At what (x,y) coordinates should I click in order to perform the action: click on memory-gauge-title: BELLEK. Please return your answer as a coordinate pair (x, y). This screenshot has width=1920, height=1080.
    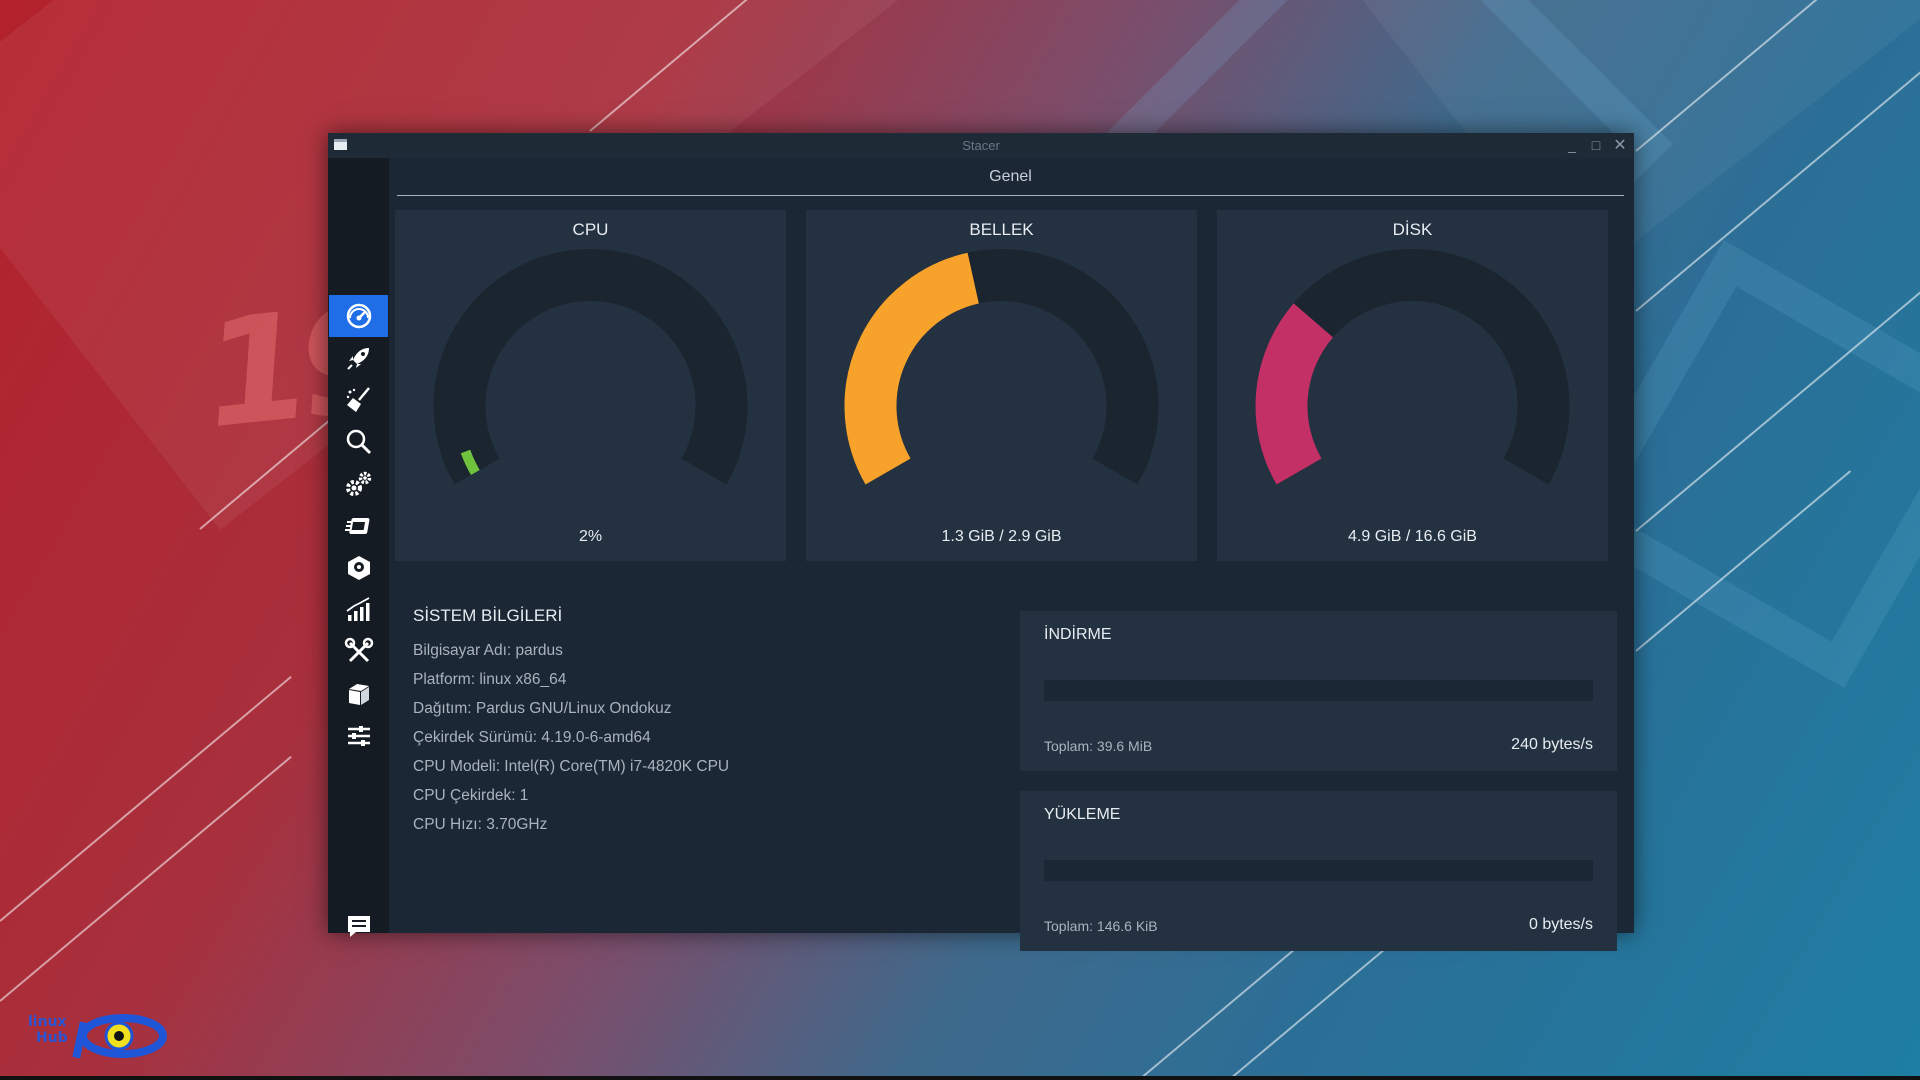
    Looking at the image, I should click on (1001, 229).